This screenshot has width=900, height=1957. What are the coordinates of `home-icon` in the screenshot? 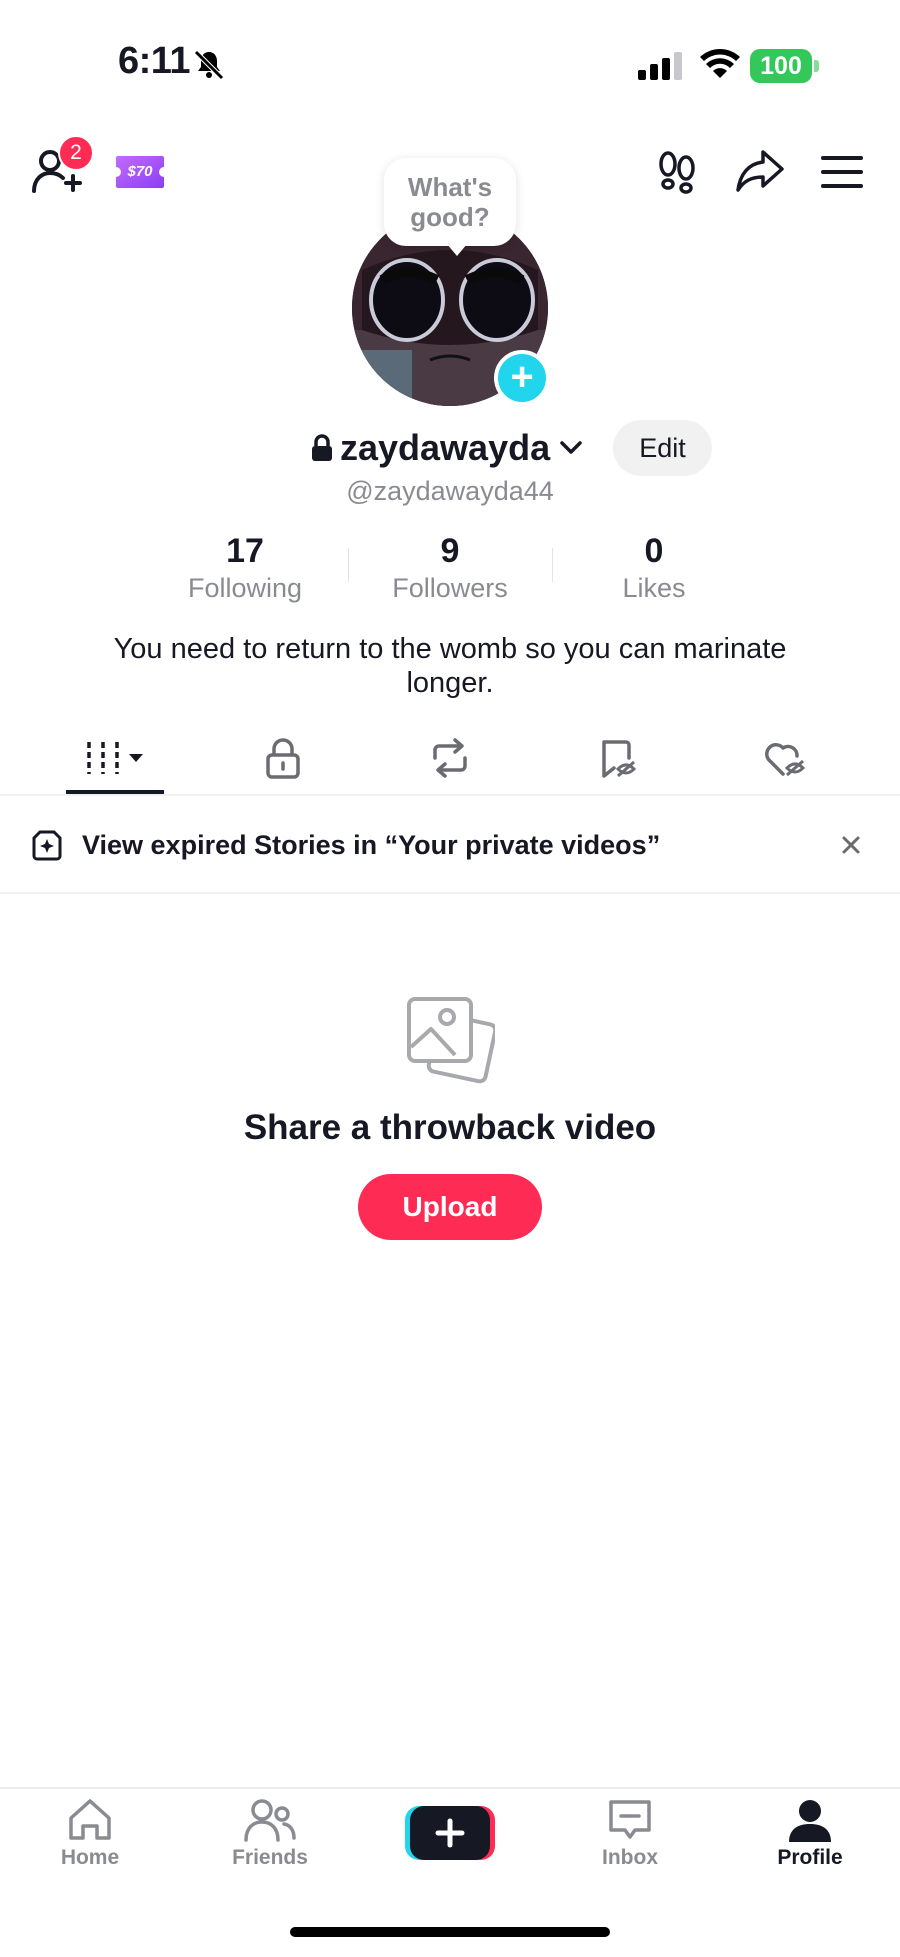 It's located at (90, 1819).